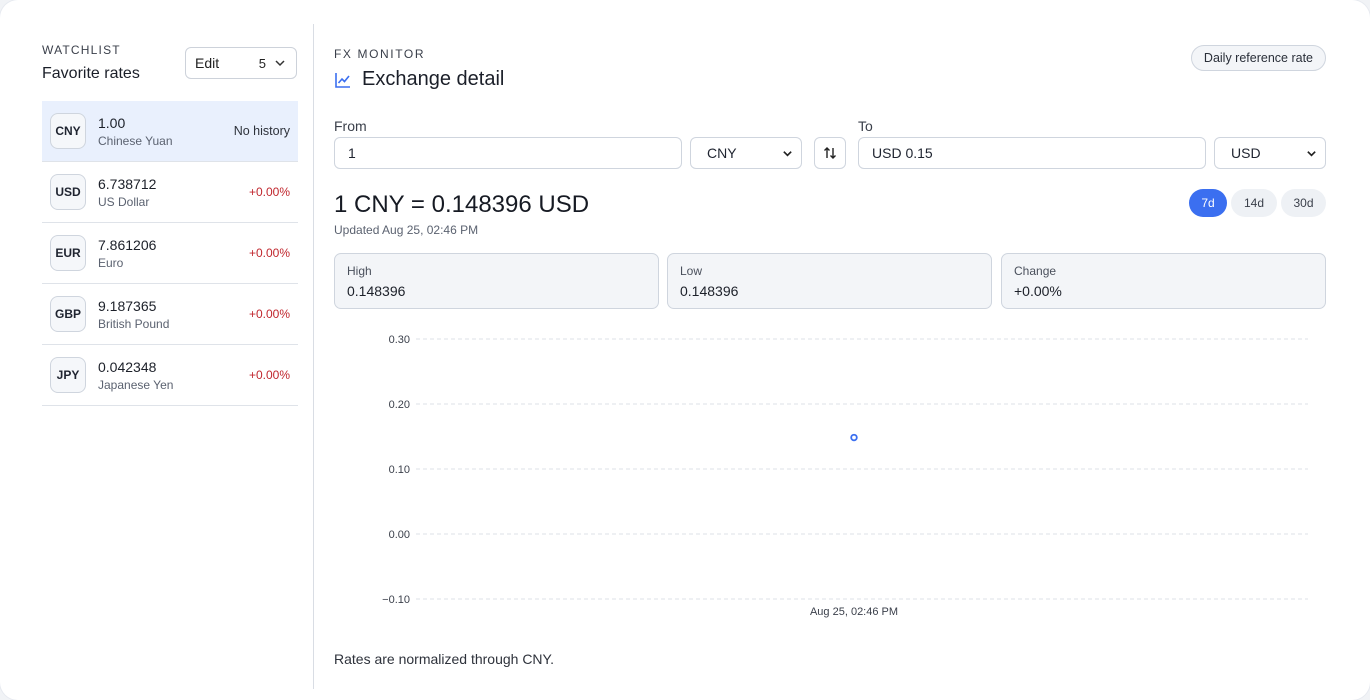 This screenshot has height=700, width=1370. What do you see at coordinates (399, 470) in the screenshot?
I see `y-tick-label: 0.10` at bounding box center [399, 470].